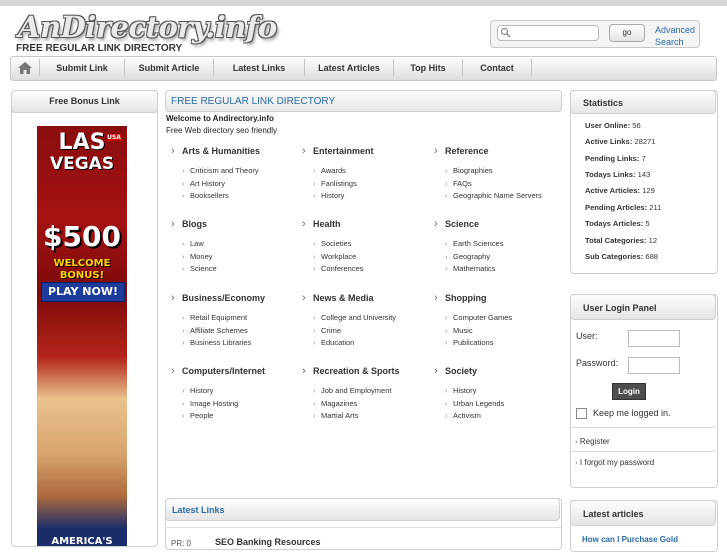 This screenshot has width=727, height=552. I want to click on welcome-subtitle: Free Web directory seo friendly, so click(222, 130).